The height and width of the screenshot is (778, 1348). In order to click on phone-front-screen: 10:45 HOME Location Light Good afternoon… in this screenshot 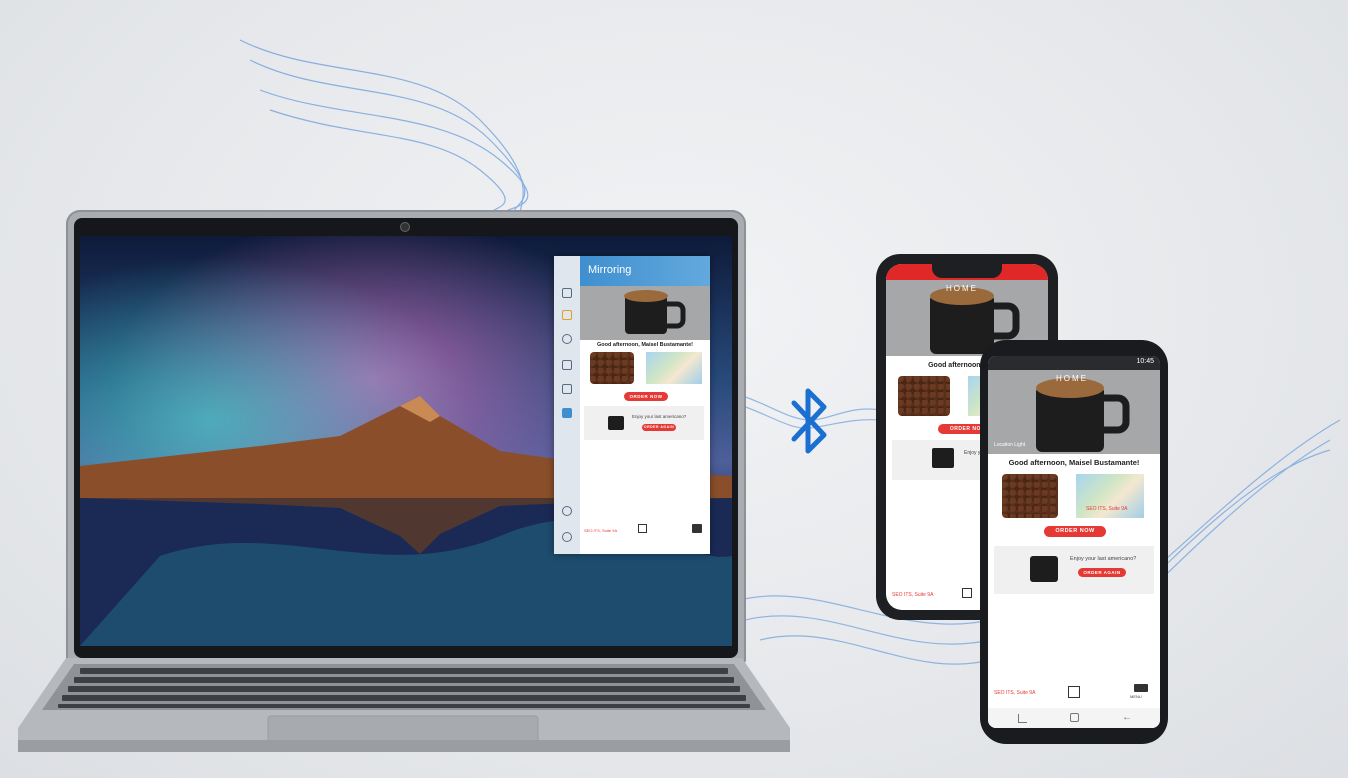, I will do `click(1074, 542)`.